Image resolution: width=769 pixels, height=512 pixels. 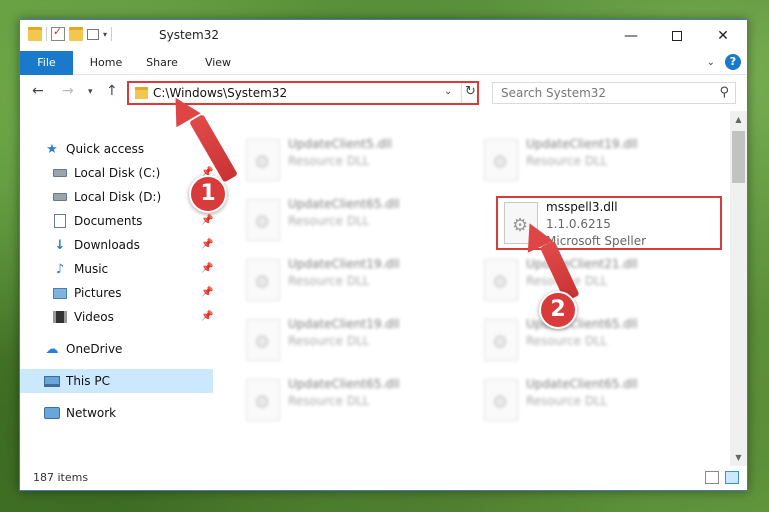 I want to click on sidebar-item-music: ♪ Music, so click(x=148, y=269).